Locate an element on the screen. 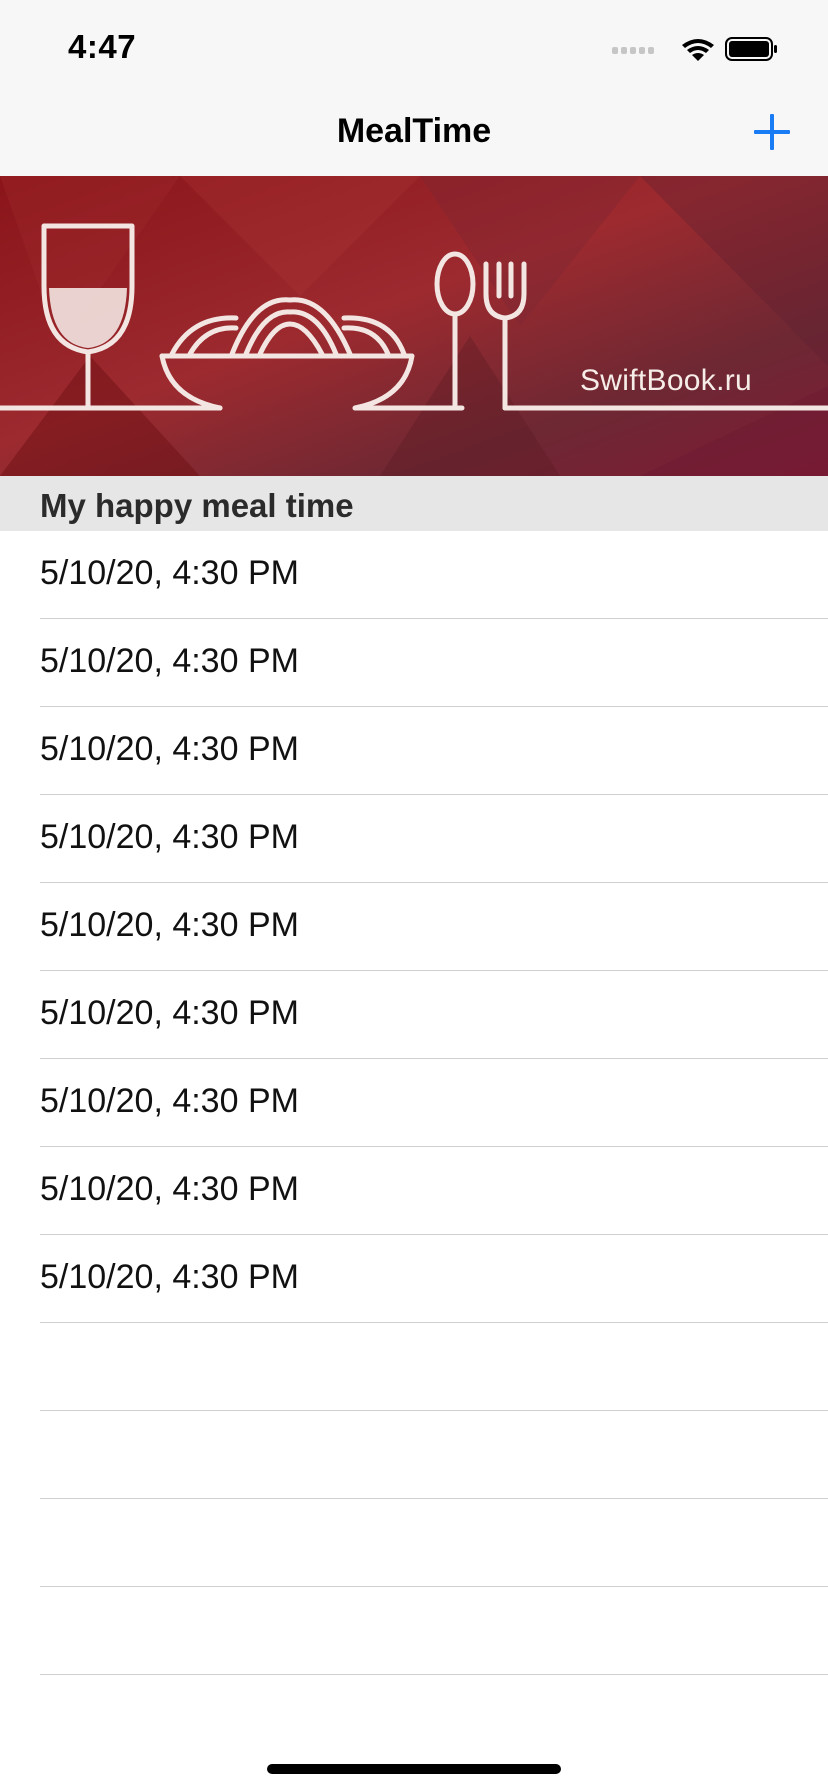  status-icons is located at coordinates (694, 49).